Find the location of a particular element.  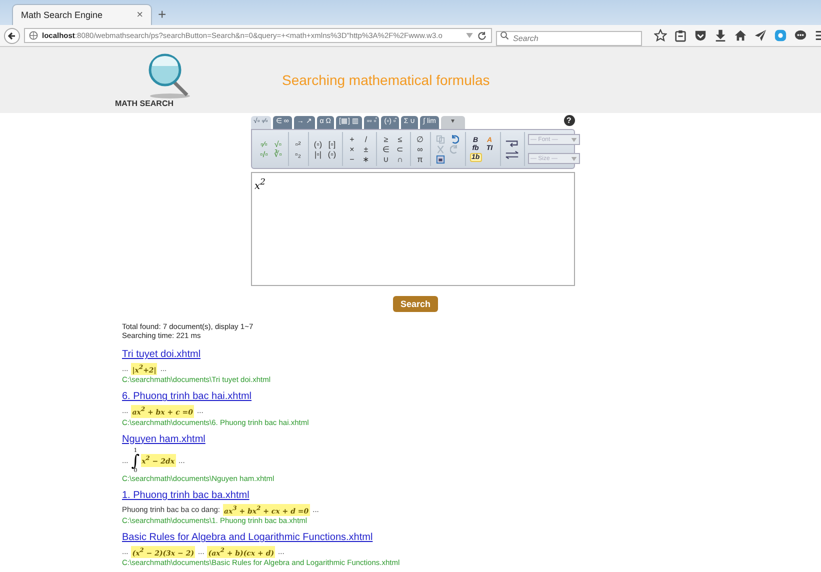

symbol-button: π is located at coordinates (420, 159).